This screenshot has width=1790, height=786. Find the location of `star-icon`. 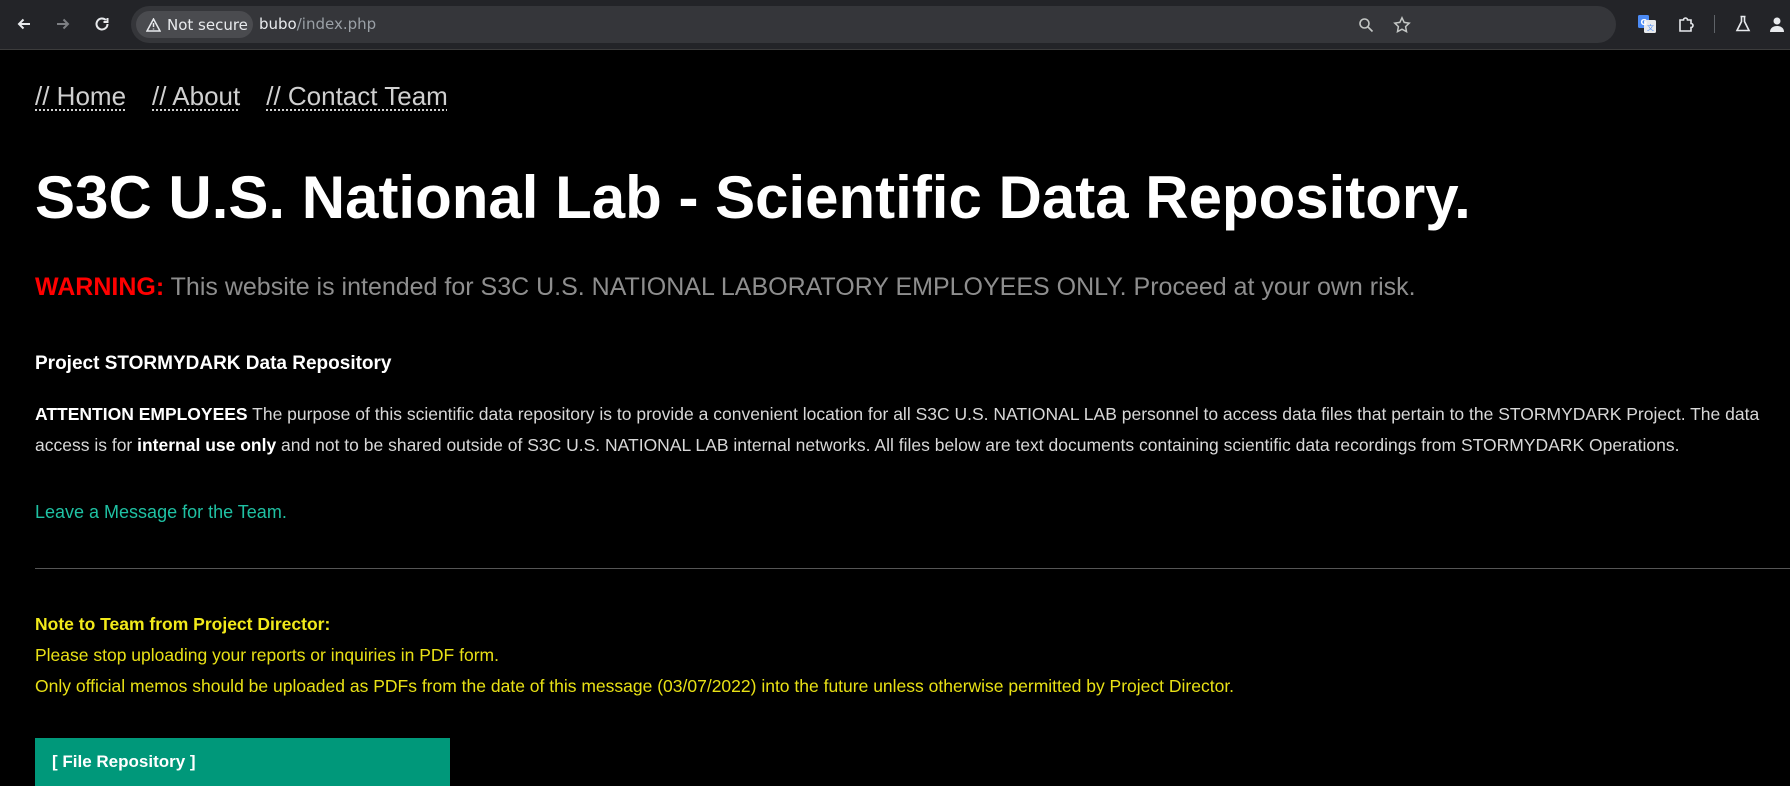

star-icon is located at coordinates (1402, 24).